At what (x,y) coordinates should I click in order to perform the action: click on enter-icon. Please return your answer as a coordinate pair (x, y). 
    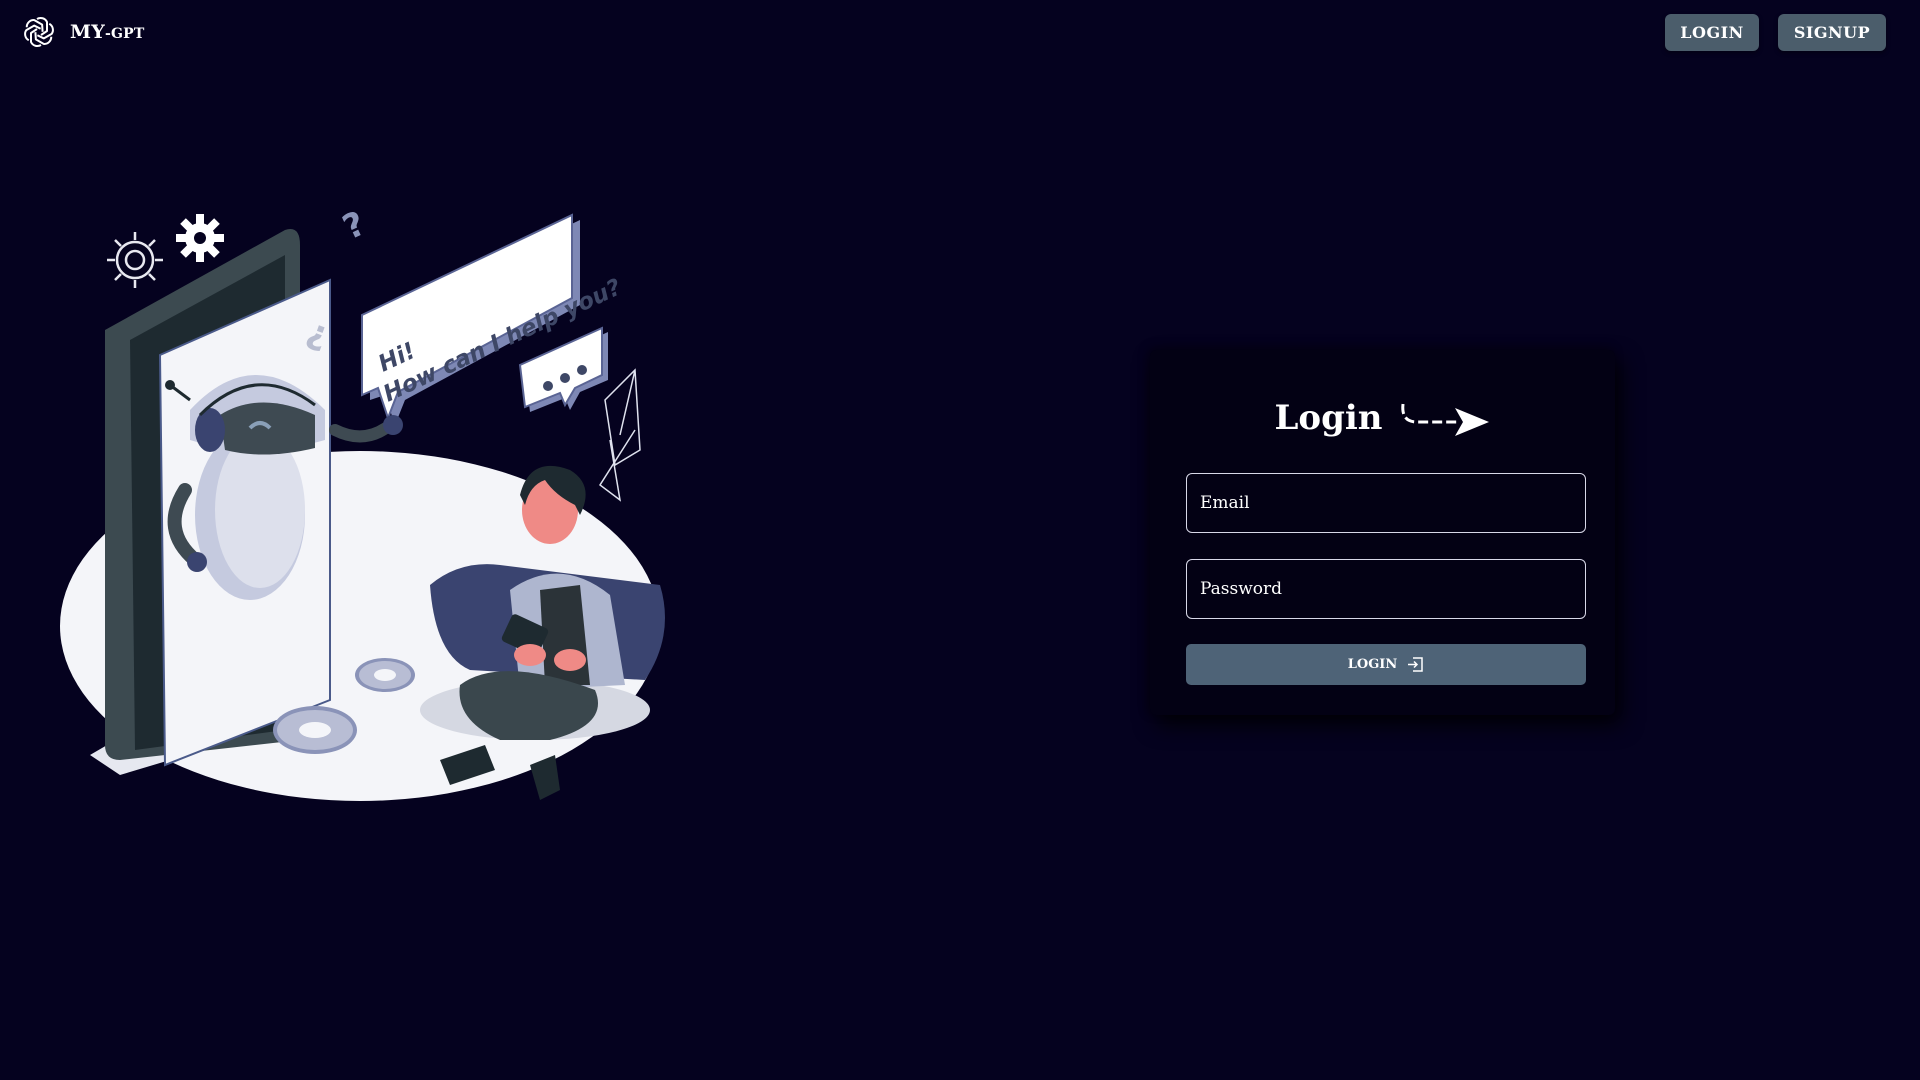
    Looking at the image, I should click on (1416, 664).